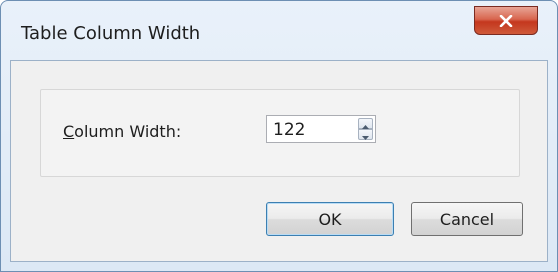 The height and width of the screenshot is (272, 558). I want to click on close-button, so click(506, 20).